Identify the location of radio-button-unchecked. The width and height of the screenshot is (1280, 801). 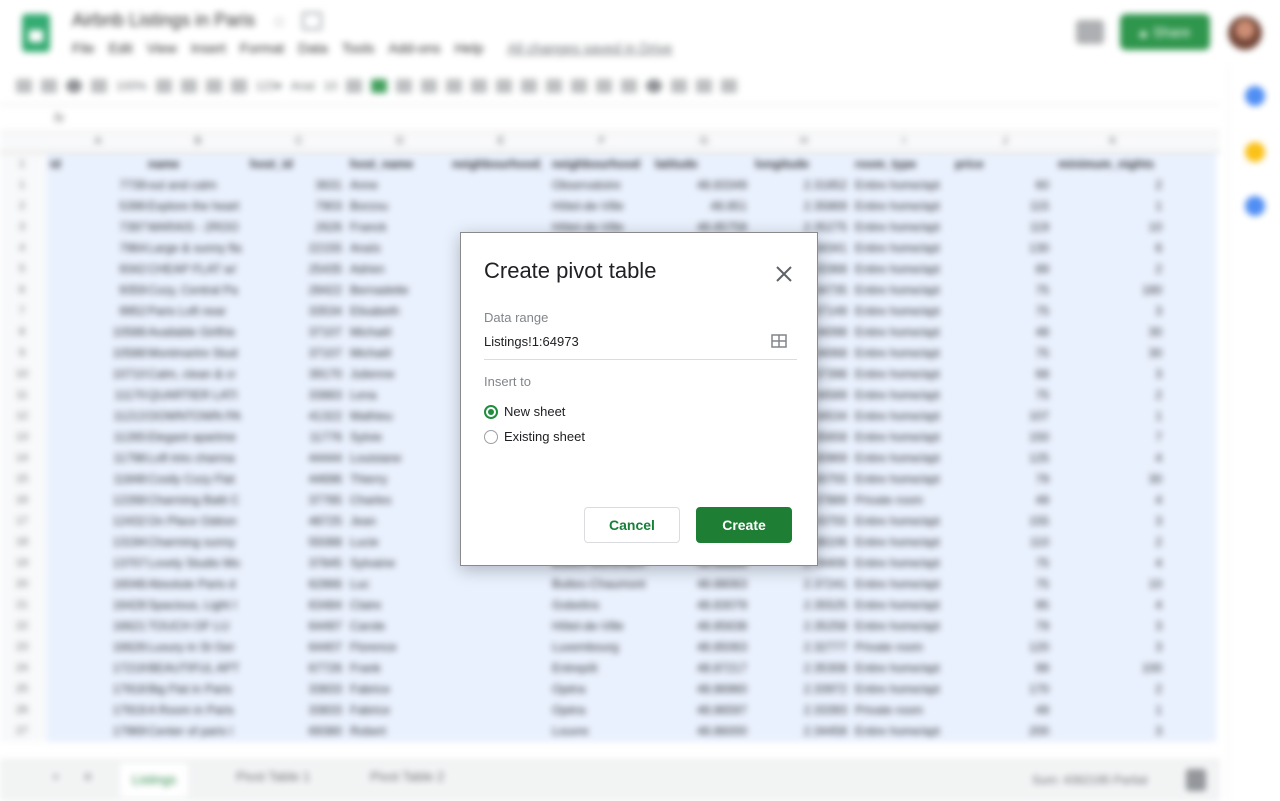
(491, 436).